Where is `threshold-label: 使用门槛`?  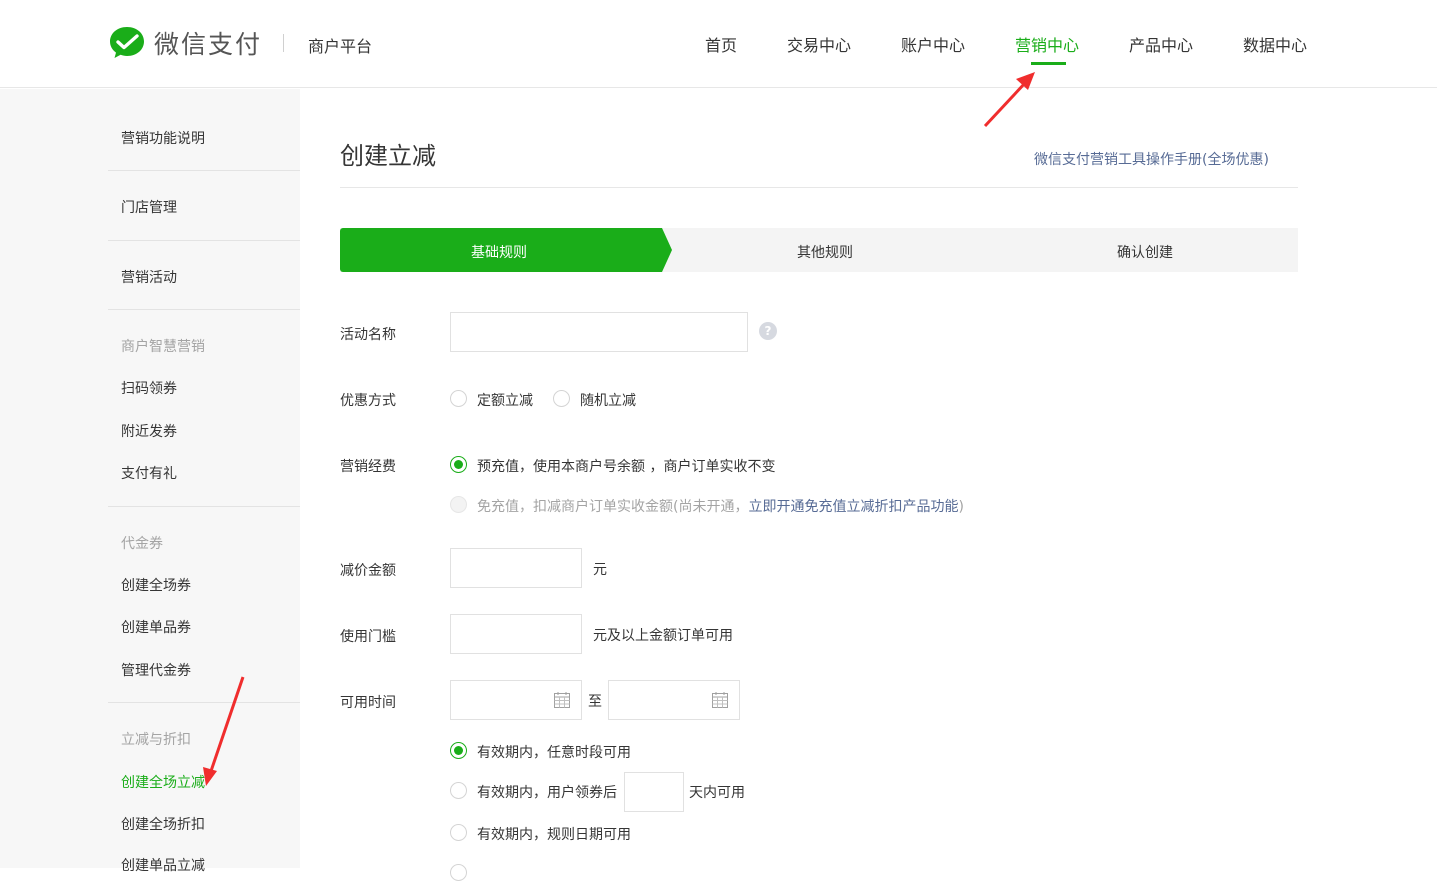
threshold-label: 使用门槛 is located at coordinates (368, 637).